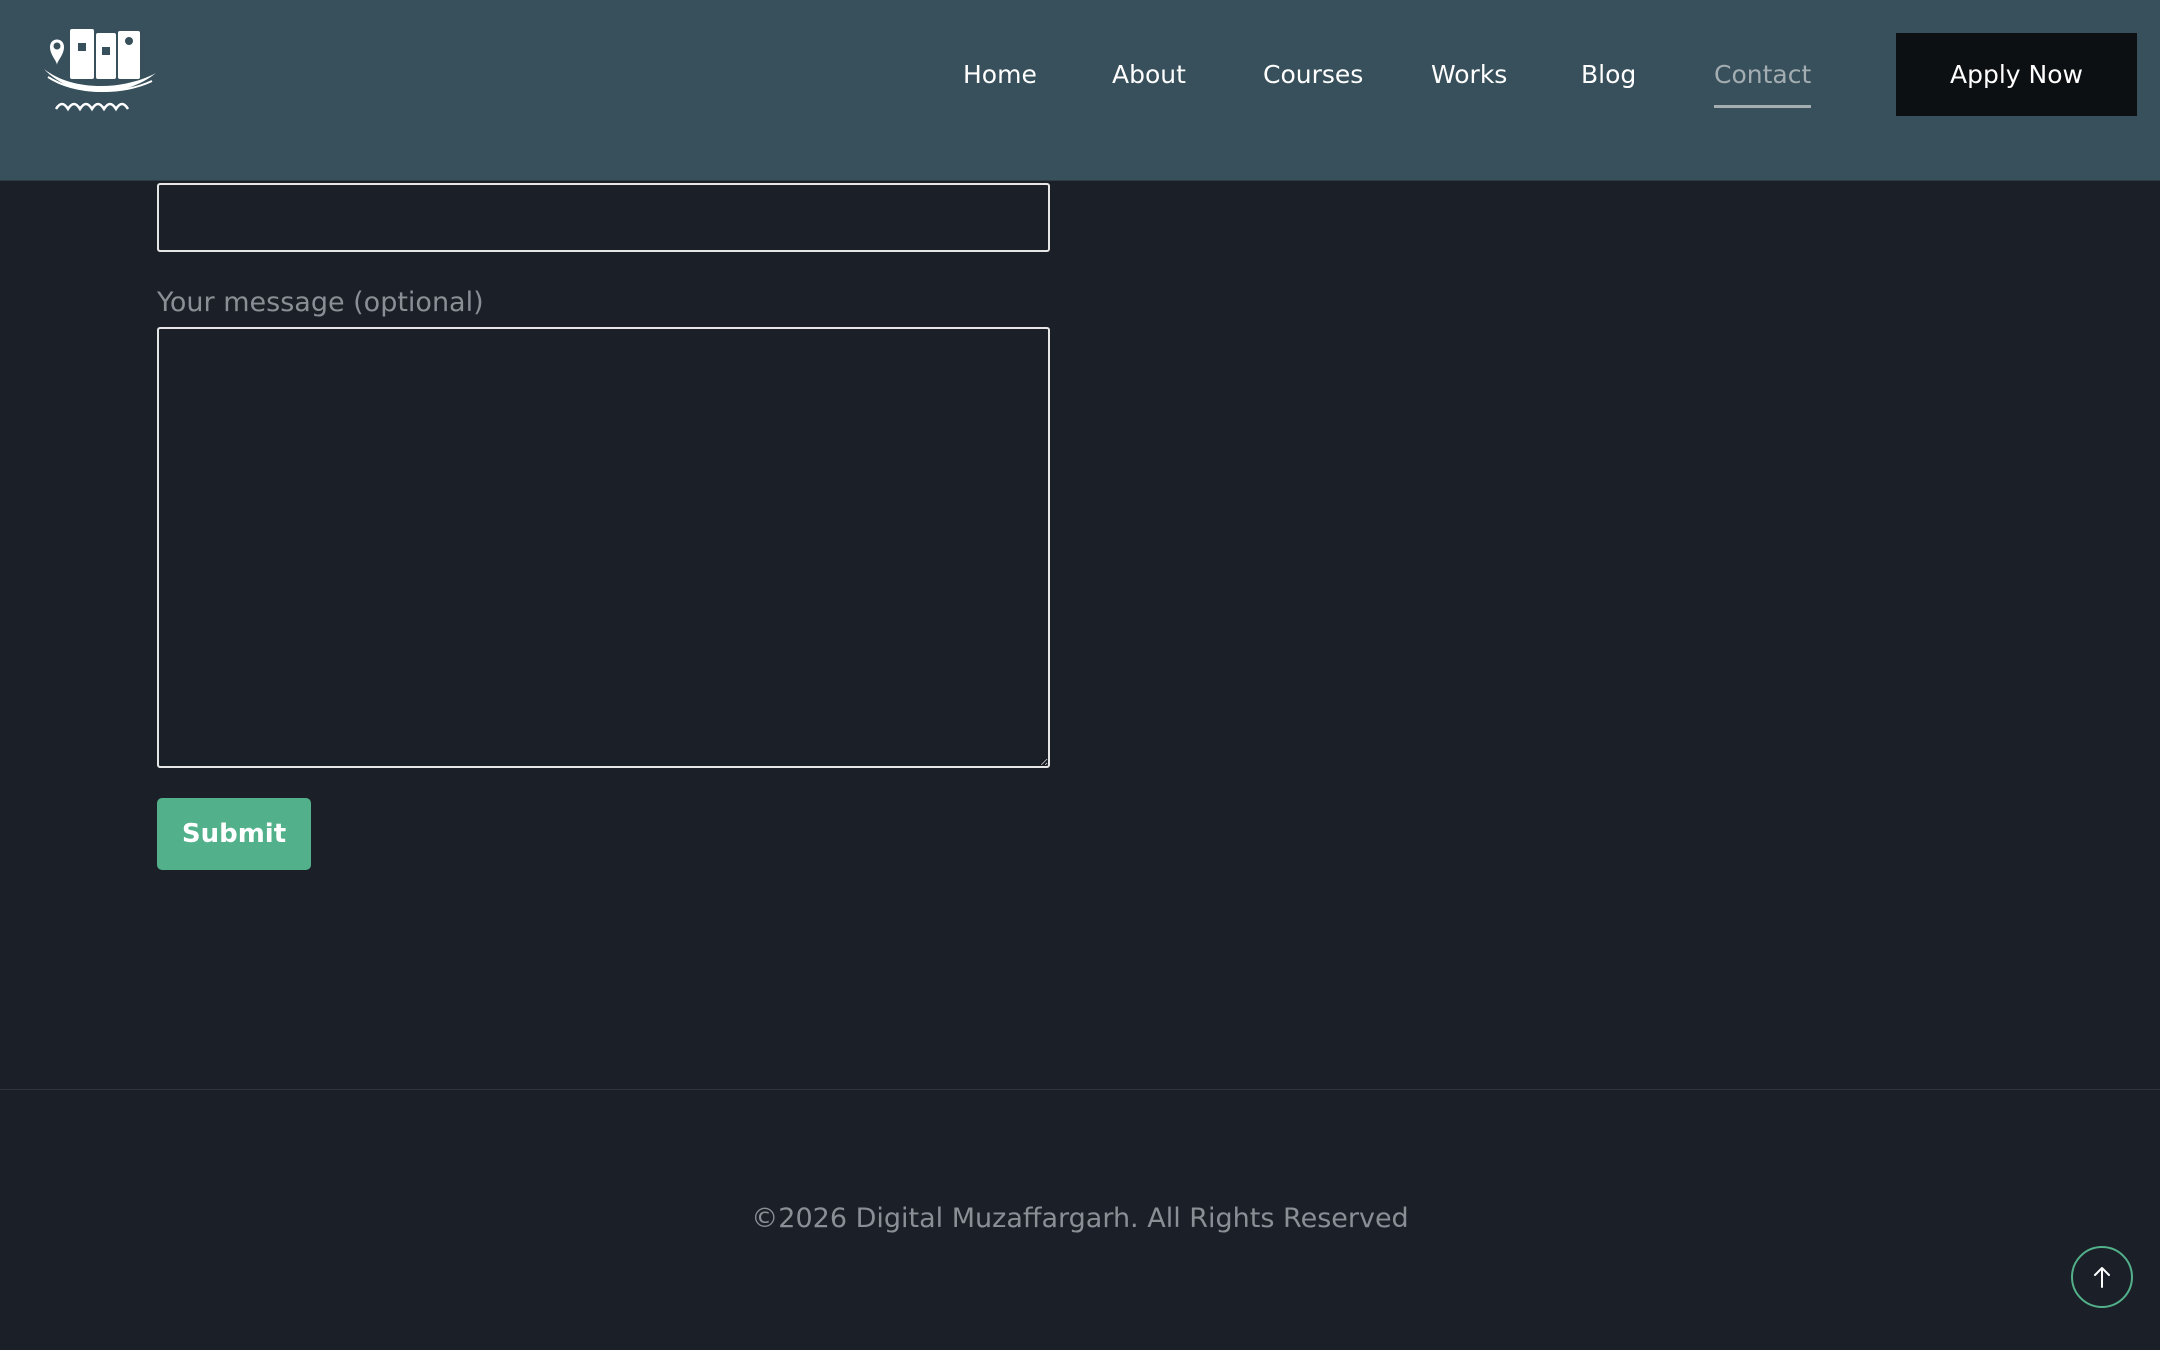 The width and height of the screenshot is (2160, 1350). I want to click on nav-home: Home, so click(1000, 75).